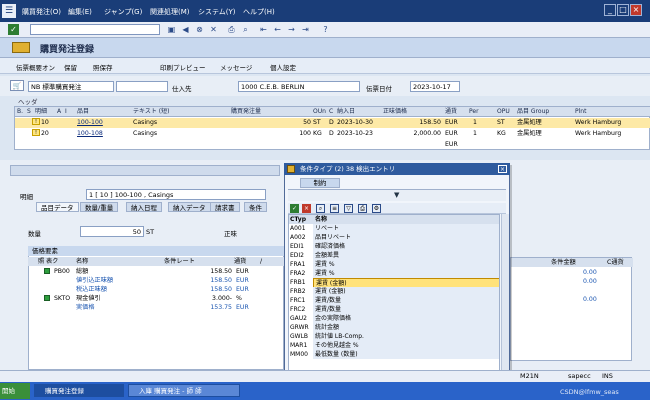  Describe the element at coordinates (263, 29) in the screenshot. I see `first-page-icon: ⇤` at that location.